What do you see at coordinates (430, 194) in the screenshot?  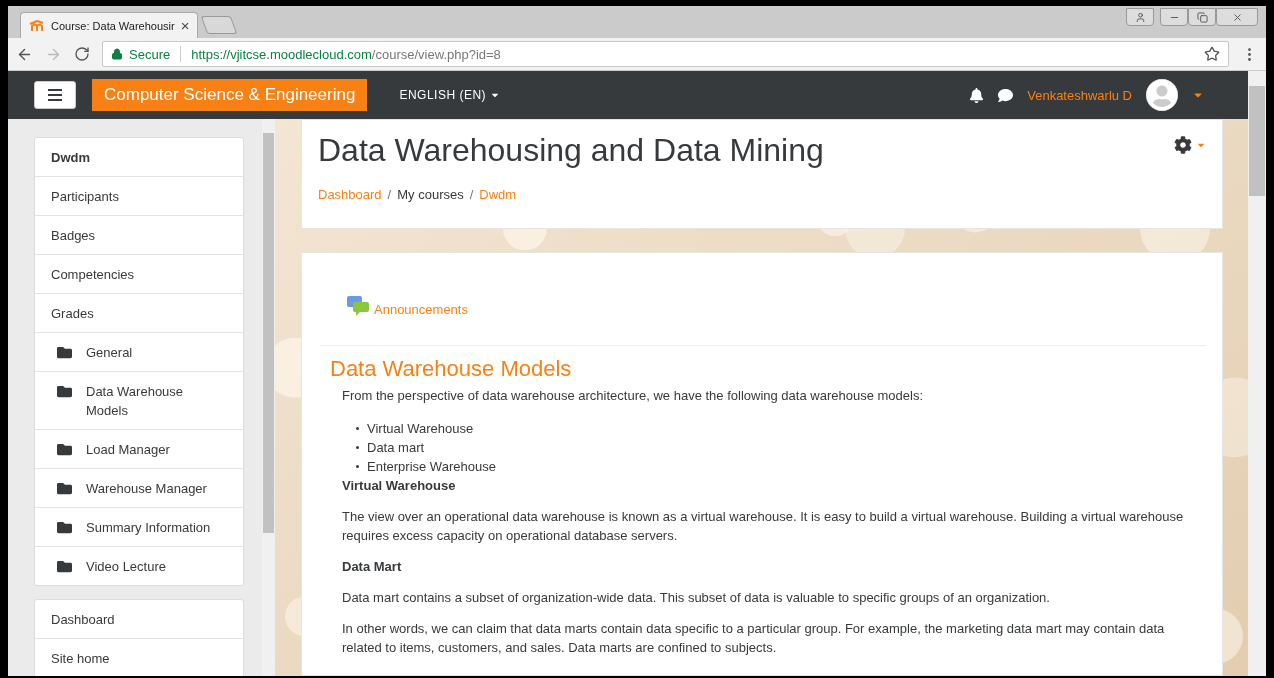 I see `breadcrumb-item: My courses` at bounding box center [430, 194].